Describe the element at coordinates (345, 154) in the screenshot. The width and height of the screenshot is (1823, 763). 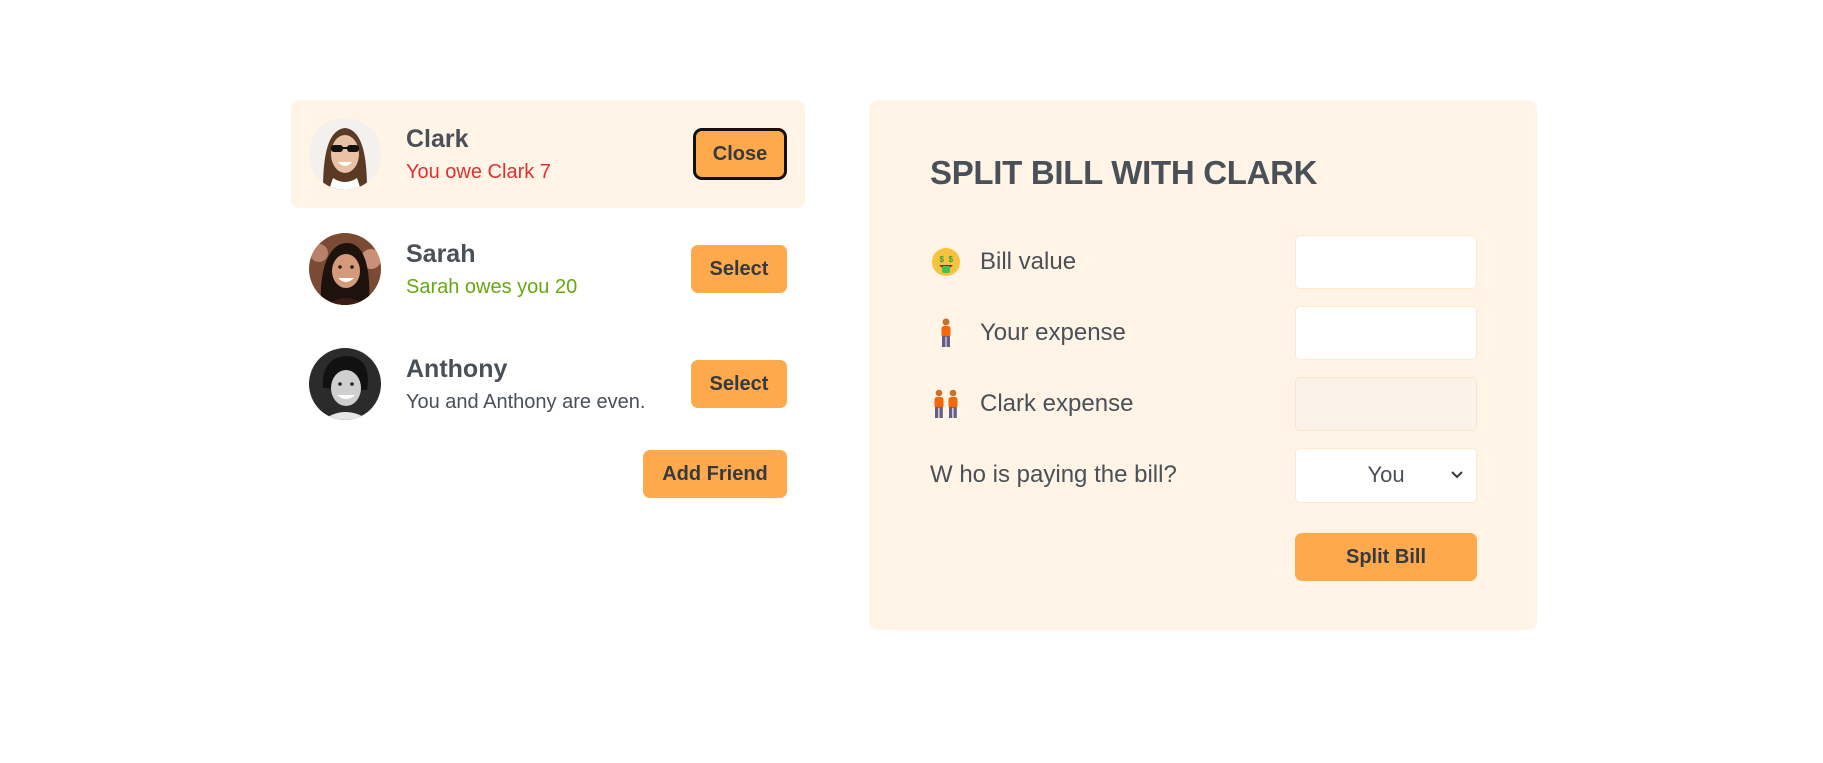
I see `avatar-clark` at that location.